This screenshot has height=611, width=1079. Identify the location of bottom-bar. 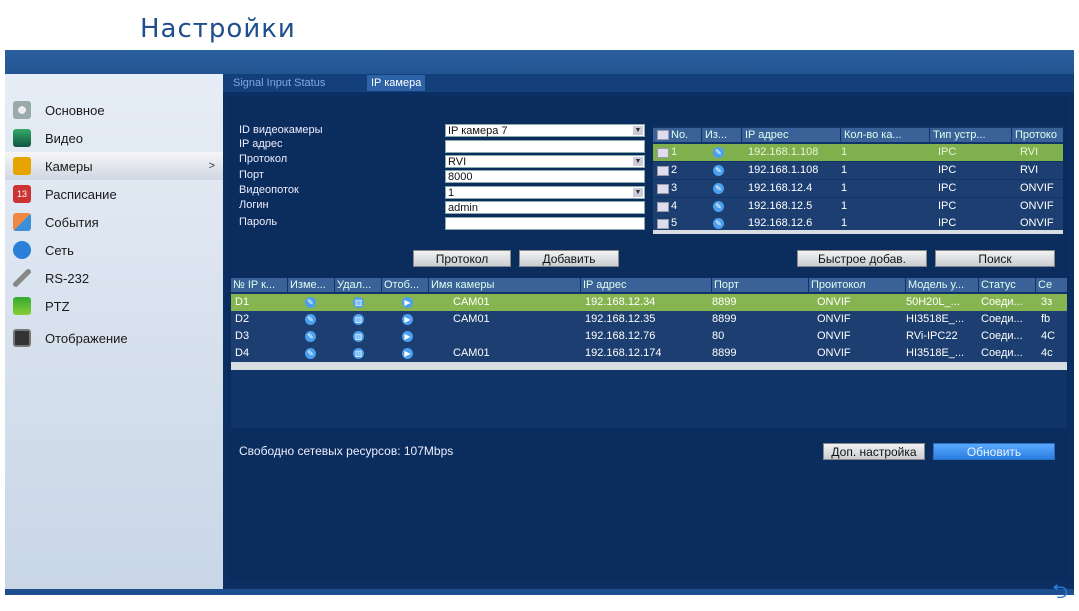
(539, 592).